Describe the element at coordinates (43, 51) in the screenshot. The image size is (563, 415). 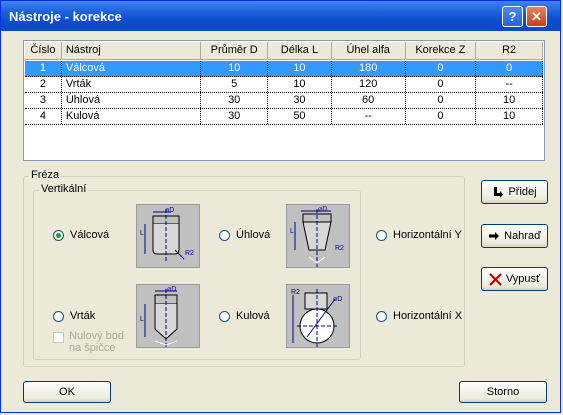
I see `column-header: Číslo` at that location.